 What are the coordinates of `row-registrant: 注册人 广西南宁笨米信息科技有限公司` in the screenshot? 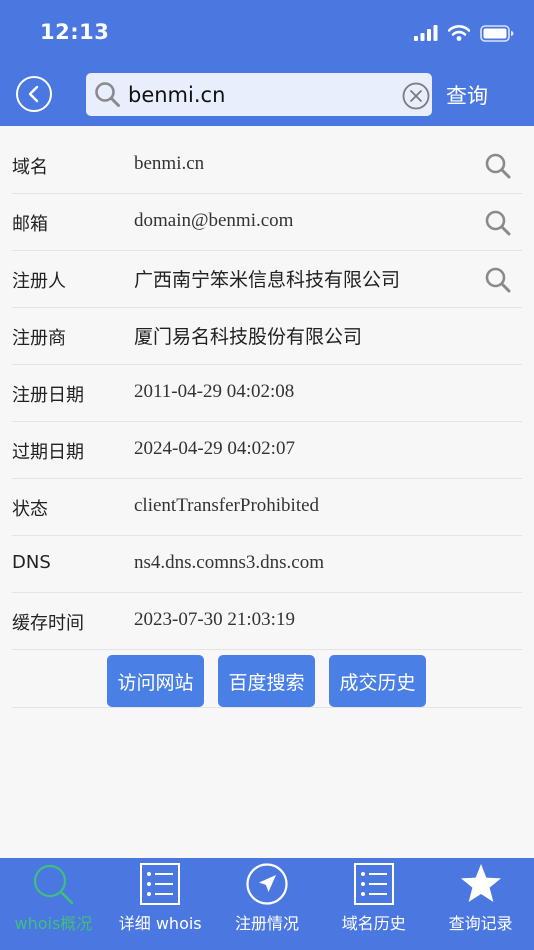 It's located at (267, 279).